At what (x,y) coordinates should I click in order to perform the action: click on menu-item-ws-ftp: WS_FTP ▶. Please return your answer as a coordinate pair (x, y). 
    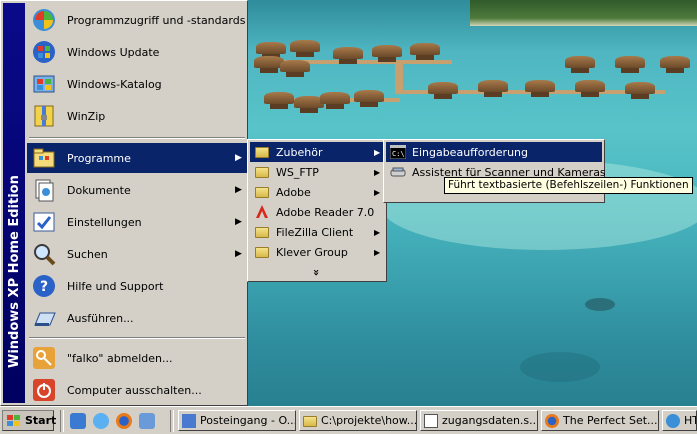
    Looking at the image, I should click on (317, 172).